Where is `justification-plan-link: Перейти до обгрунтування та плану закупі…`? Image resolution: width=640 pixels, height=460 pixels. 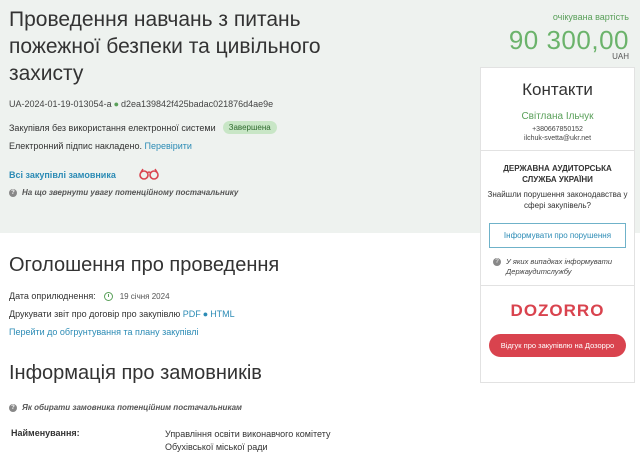
justification-plan-link: Перейти до обгрунтування та плану закупі… is located at coordinates (103, 332).